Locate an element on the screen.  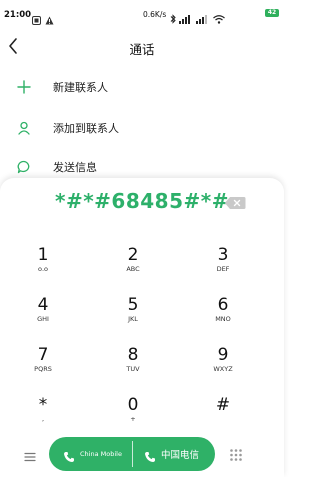
network-speed: 0.6K/s is located at coordinates (155, 14).